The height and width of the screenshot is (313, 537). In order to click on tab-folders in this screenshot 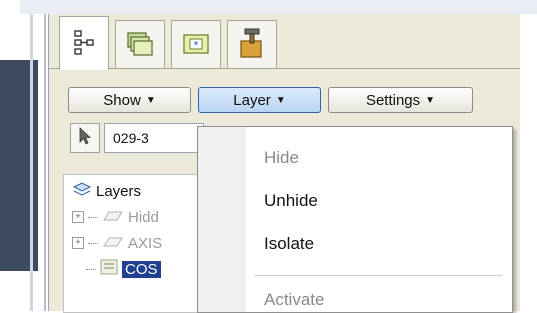, I will do `click(140, 44)`.